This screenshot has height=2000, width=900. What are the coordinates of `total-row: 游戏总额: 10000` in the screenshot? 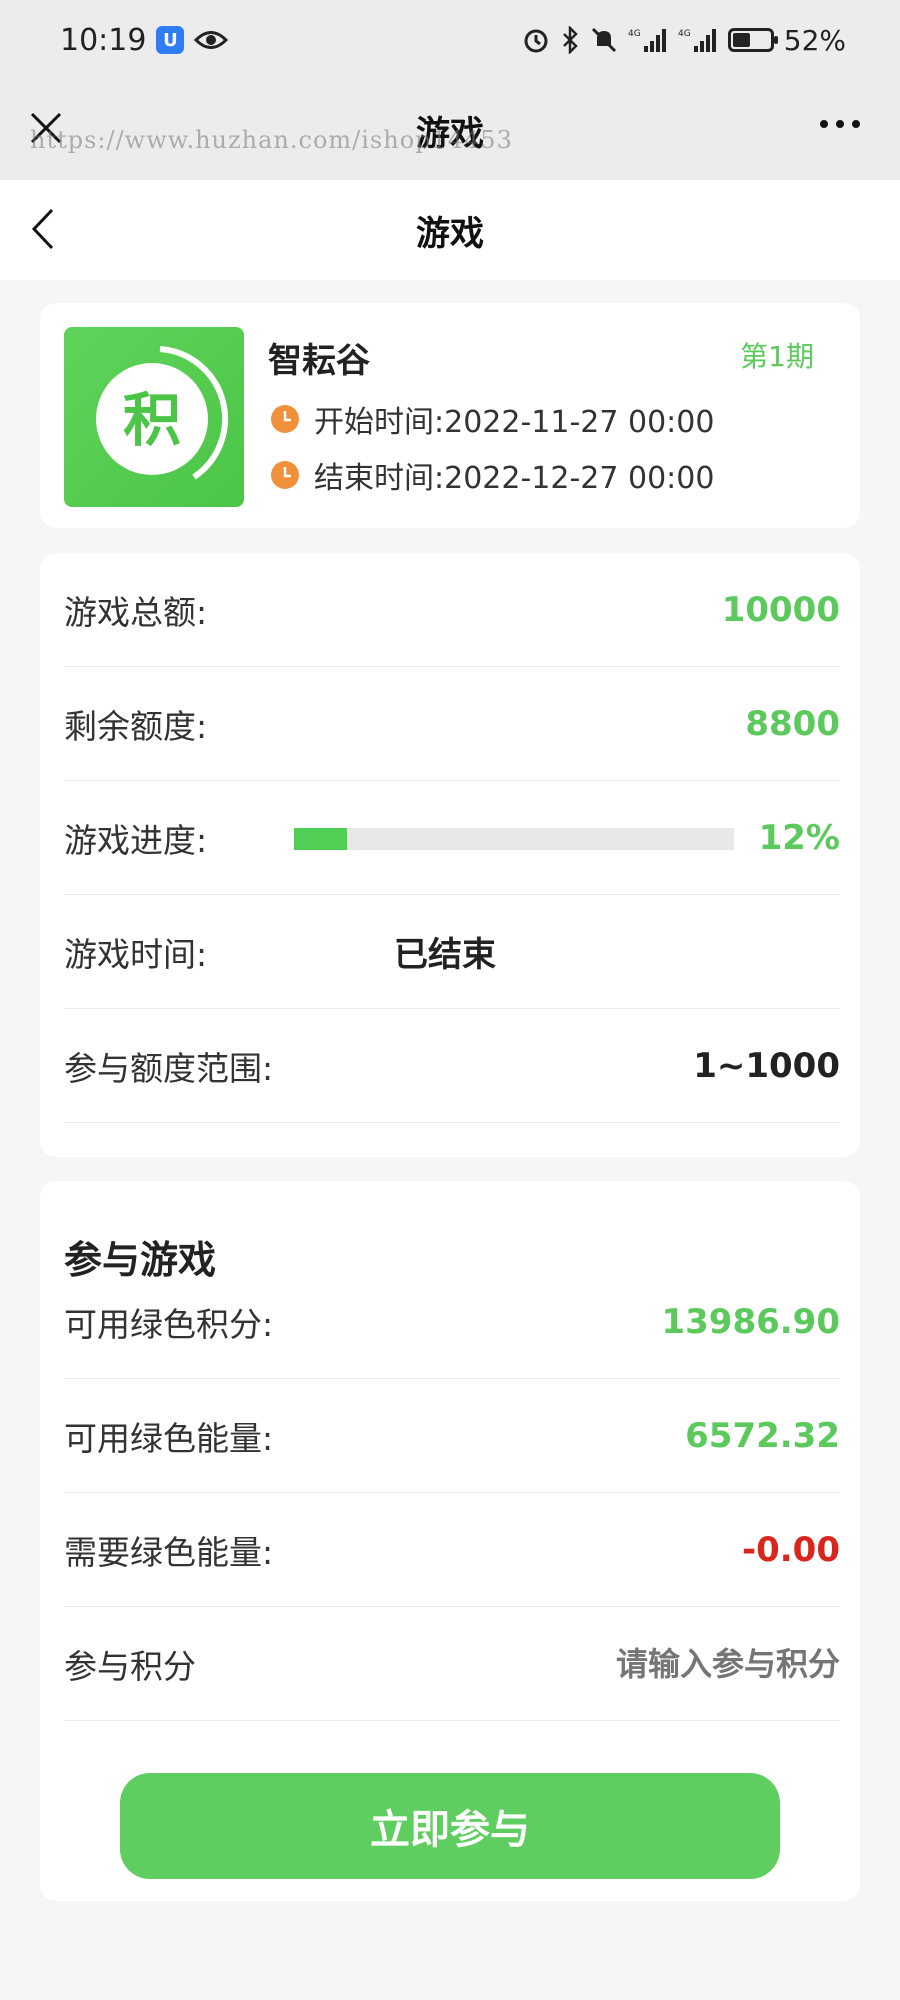 It's located at (452, 610).